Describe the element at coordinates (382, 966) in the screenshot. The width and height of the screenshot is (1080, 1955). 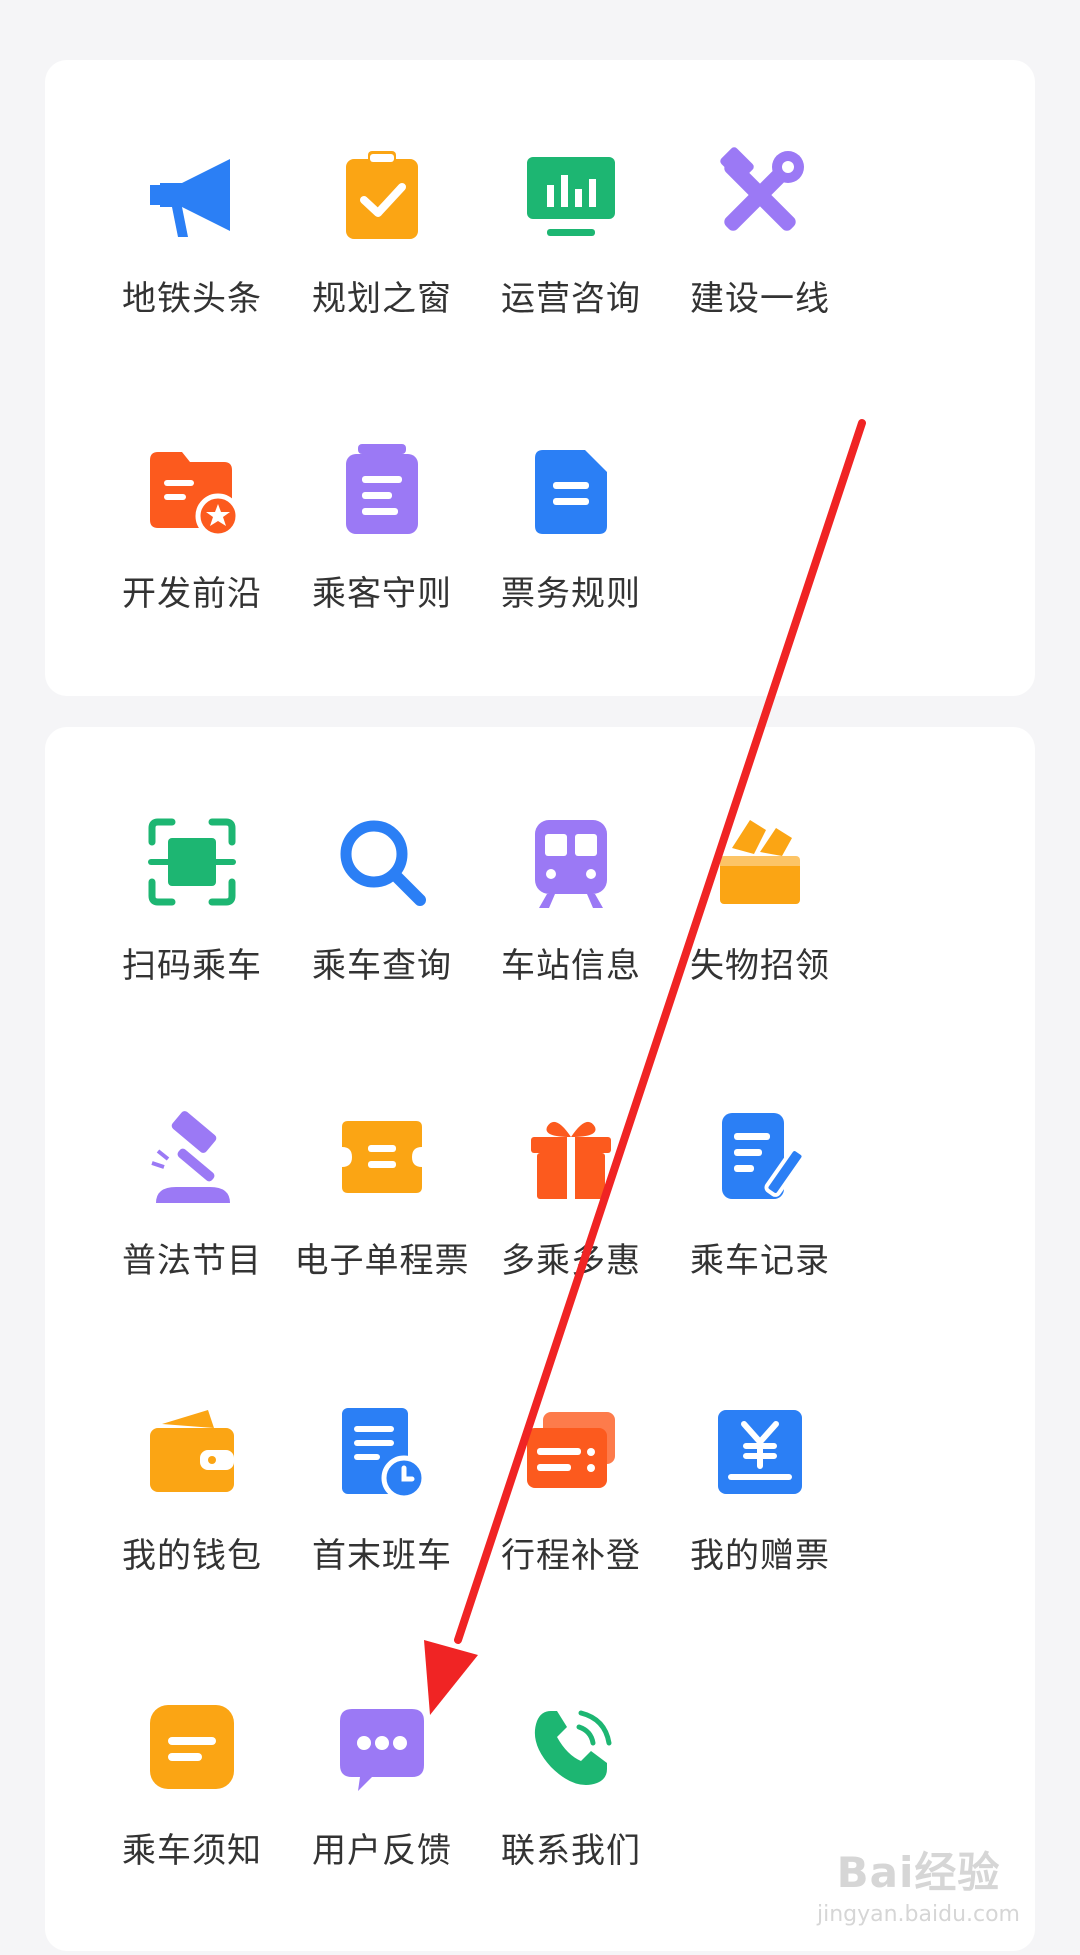
I see `menu-item-label: 乘车查询` at that location.